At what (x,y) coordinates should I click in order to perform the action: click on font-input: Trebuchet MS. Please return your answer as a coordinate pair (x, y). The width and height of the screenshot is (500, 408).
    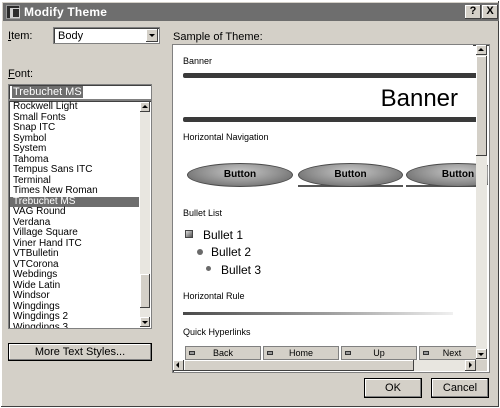
    Looking at the image, I should click on (80, 92).